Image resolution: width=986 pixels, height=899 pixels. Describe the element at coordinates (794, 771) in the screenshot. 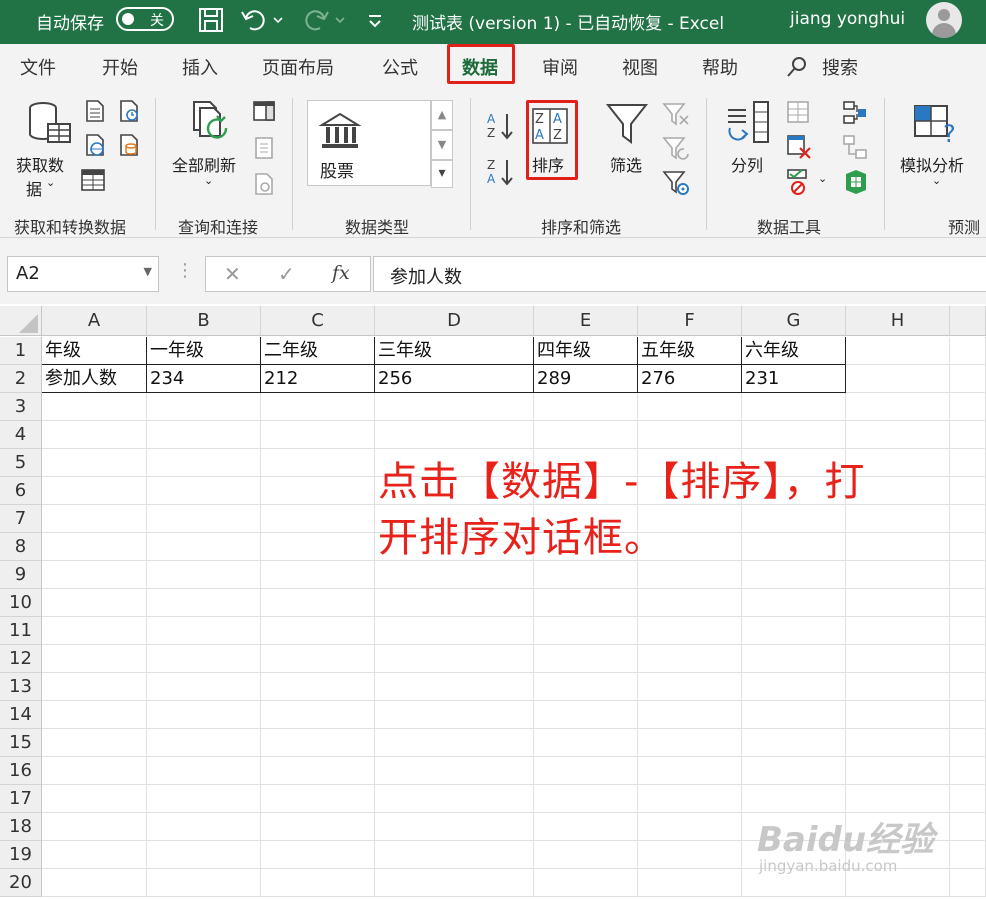

I see `cell-g16` at that location.